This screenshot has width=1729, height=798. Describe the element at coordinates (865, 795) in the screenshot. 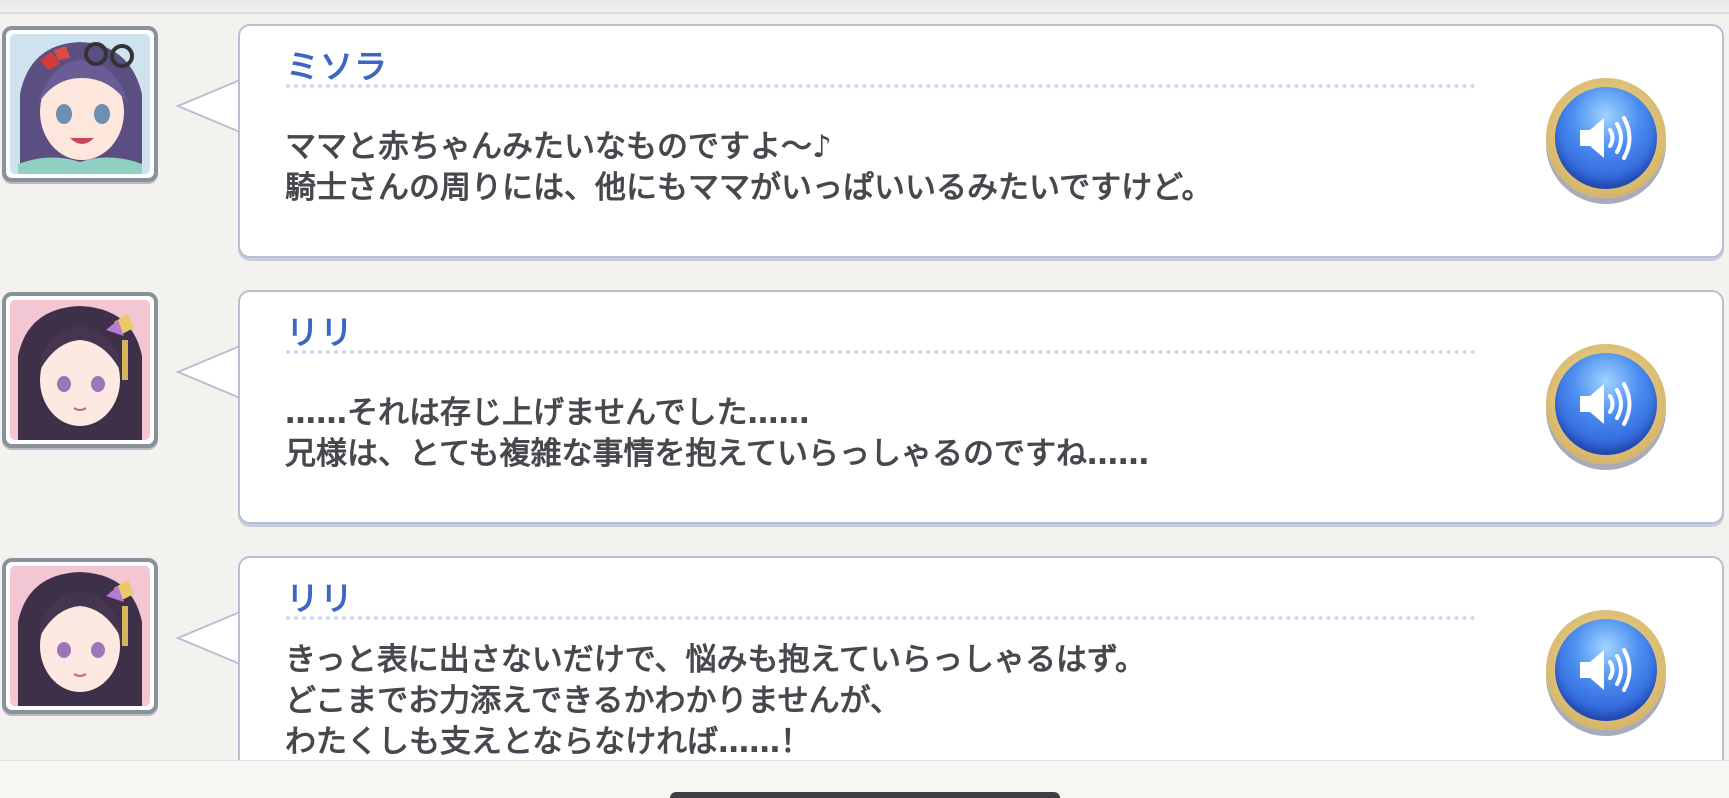

I see `scroll-handle` at that location.